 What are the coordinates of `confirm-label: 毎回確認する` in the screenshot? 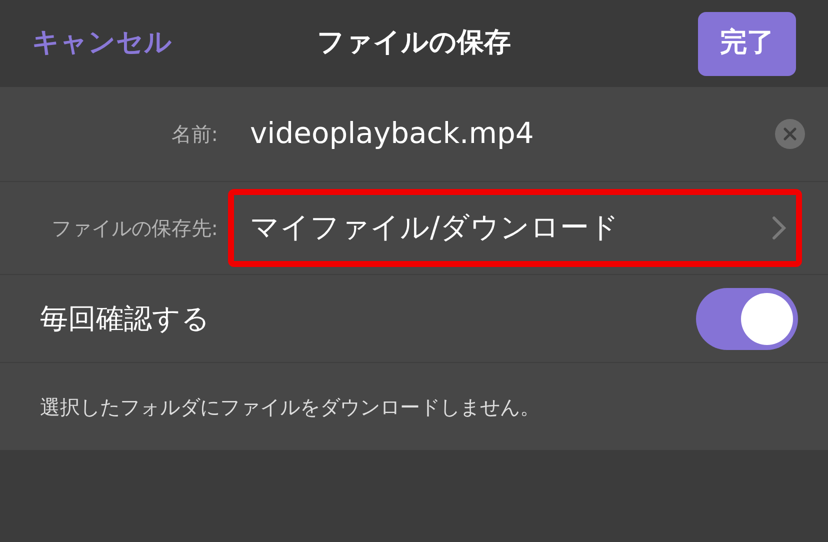 It's located at (125, 318).